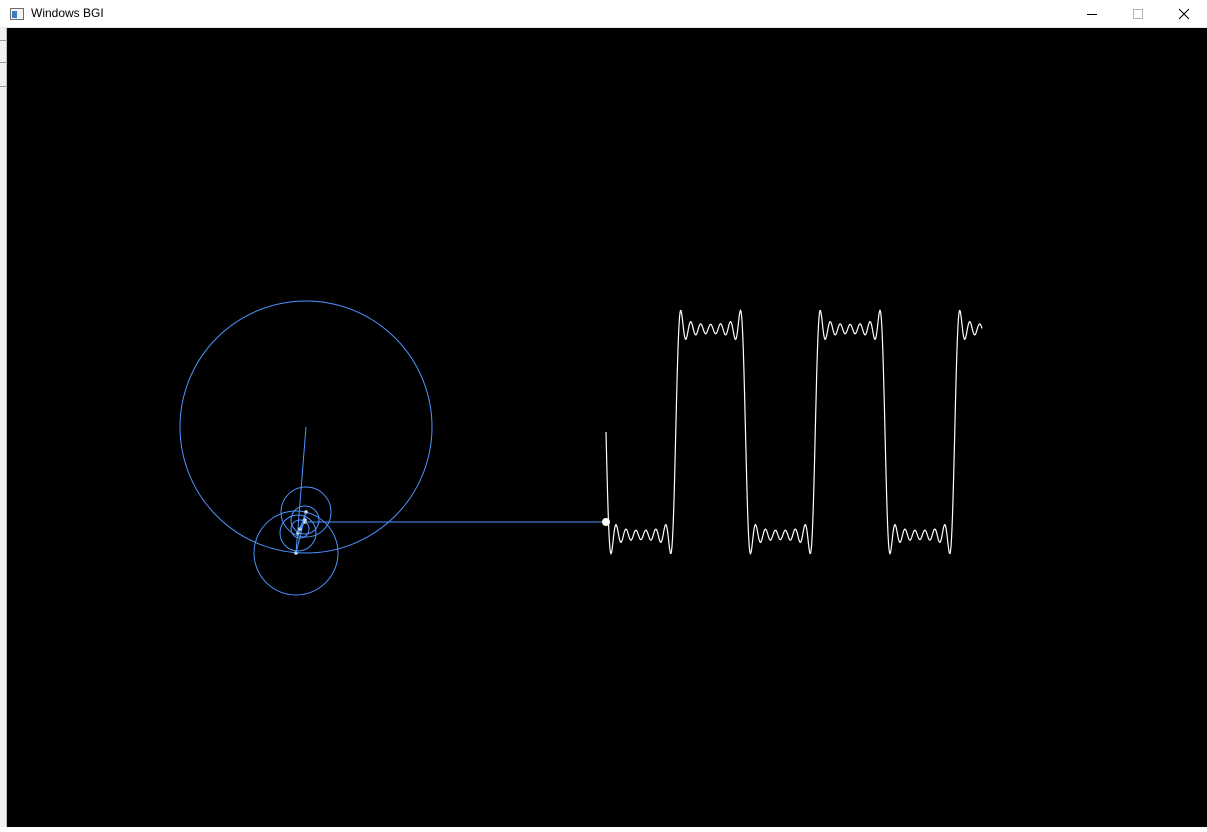 The image size is (1207, 832). What do you see at coordinates (17, 14) in the screenshot?
I see `app-window-icon` at bounding box center [17, 14].